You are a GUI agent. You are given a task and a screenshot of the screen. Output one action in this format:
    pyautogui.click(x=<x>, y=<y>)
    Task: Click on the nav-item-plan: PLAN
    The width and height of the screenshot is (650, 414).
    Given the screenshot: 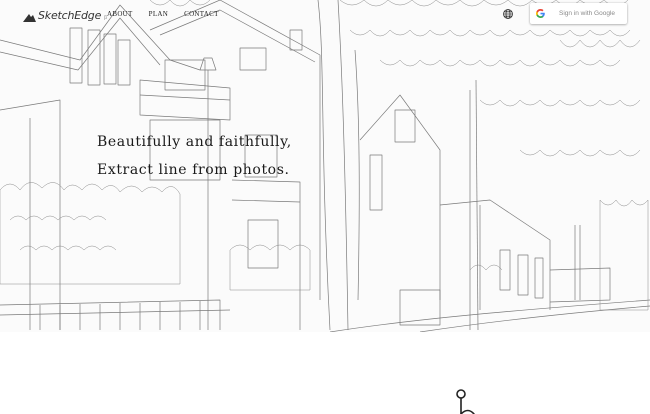 What is the action you would take?
    pyautogui.click(x=158, y=14)
    